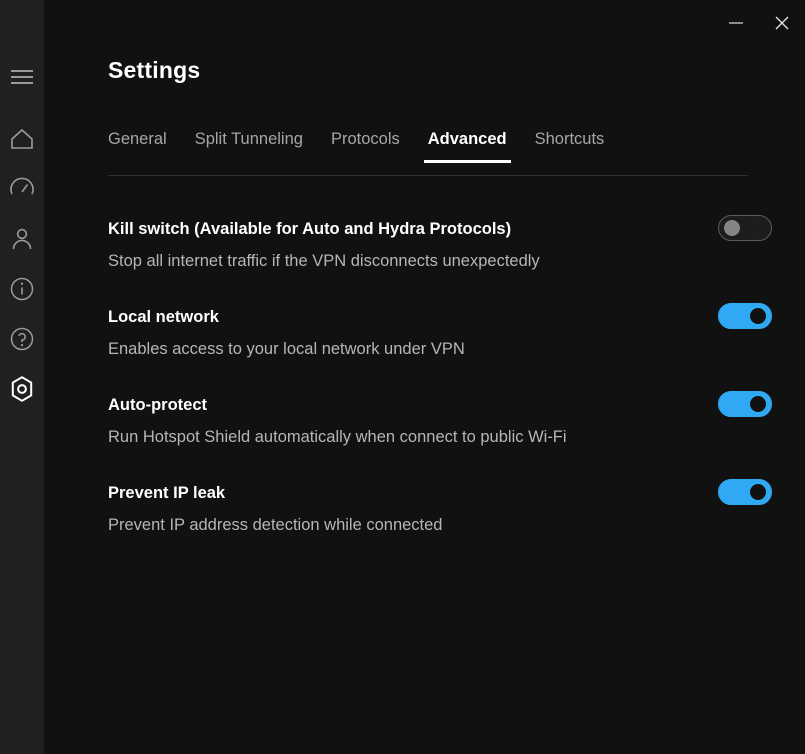 This screenshot has height=754, width=805. I want to click on sidebar-item-speed, so click(22, 189).